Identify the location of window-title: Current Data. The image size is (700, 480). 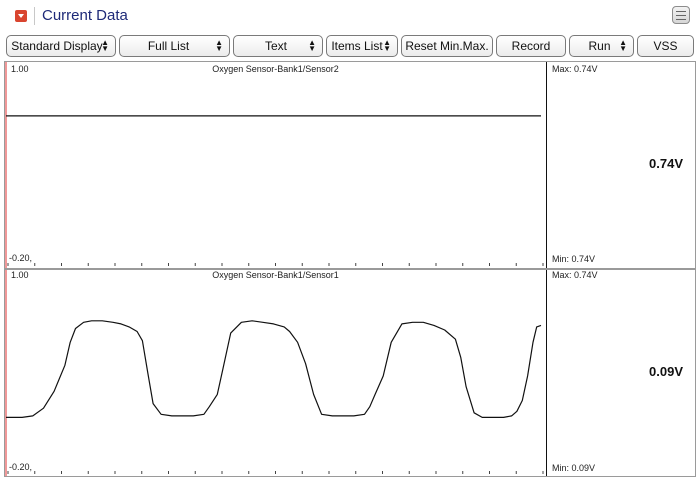
(85, 15).